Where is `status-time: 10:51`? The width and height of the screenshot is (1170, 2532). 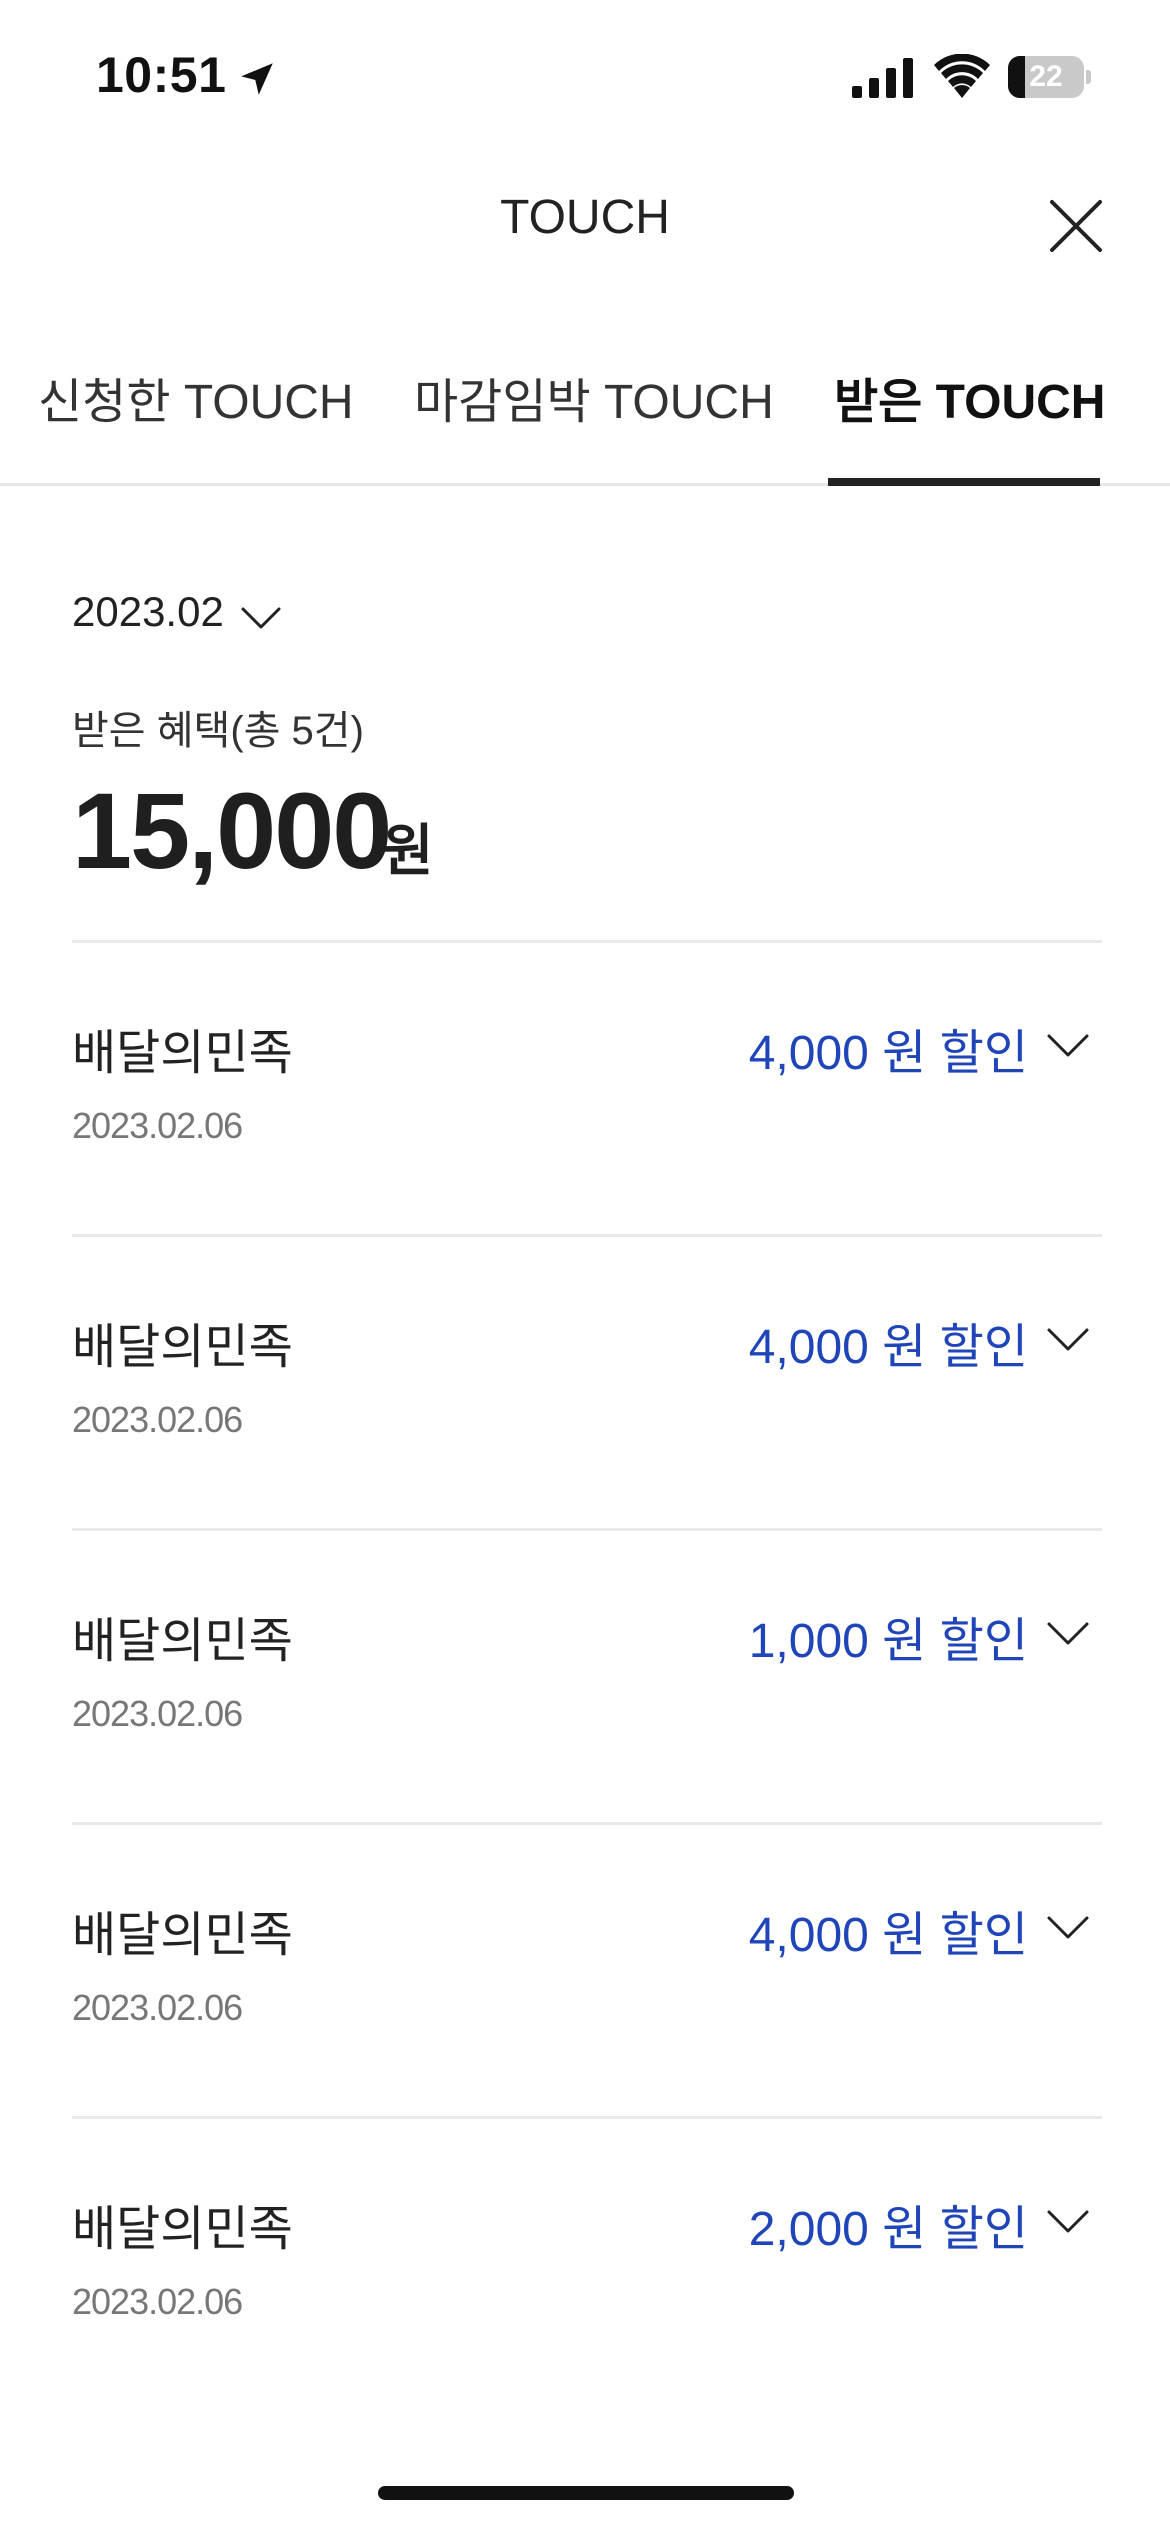 status-time: 10:51 is located at coordinates (161, 75).